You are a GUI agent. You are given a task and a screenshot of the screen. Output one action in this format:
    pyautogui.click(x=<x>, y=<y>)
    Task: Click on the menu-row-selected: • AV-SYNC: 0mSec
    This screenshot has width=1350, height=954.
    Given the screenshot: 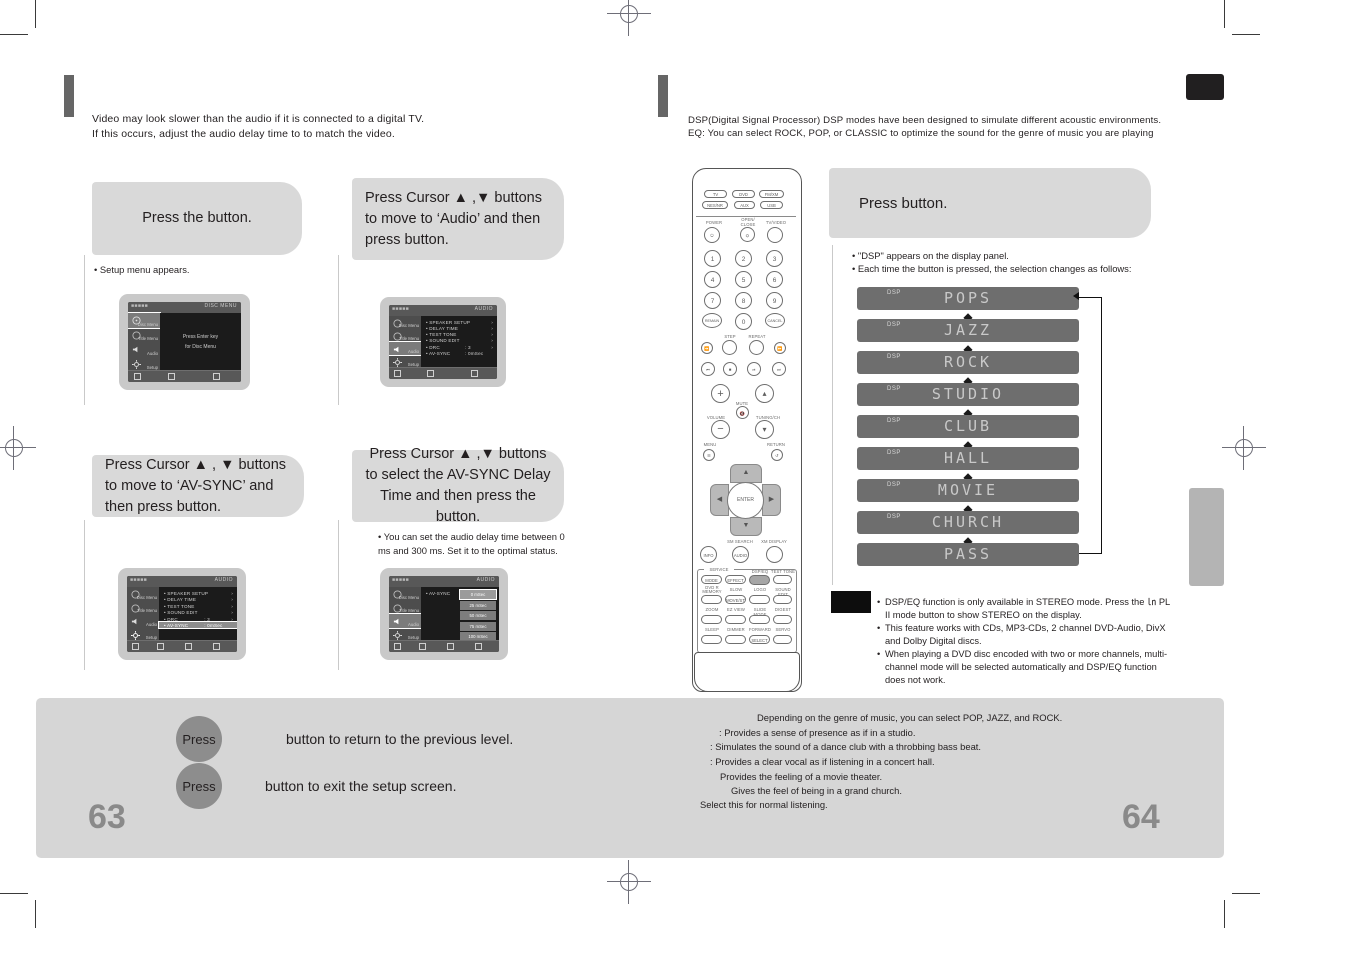 What is the action you would take?
    pyautogui.click(x=197, y=625)
    